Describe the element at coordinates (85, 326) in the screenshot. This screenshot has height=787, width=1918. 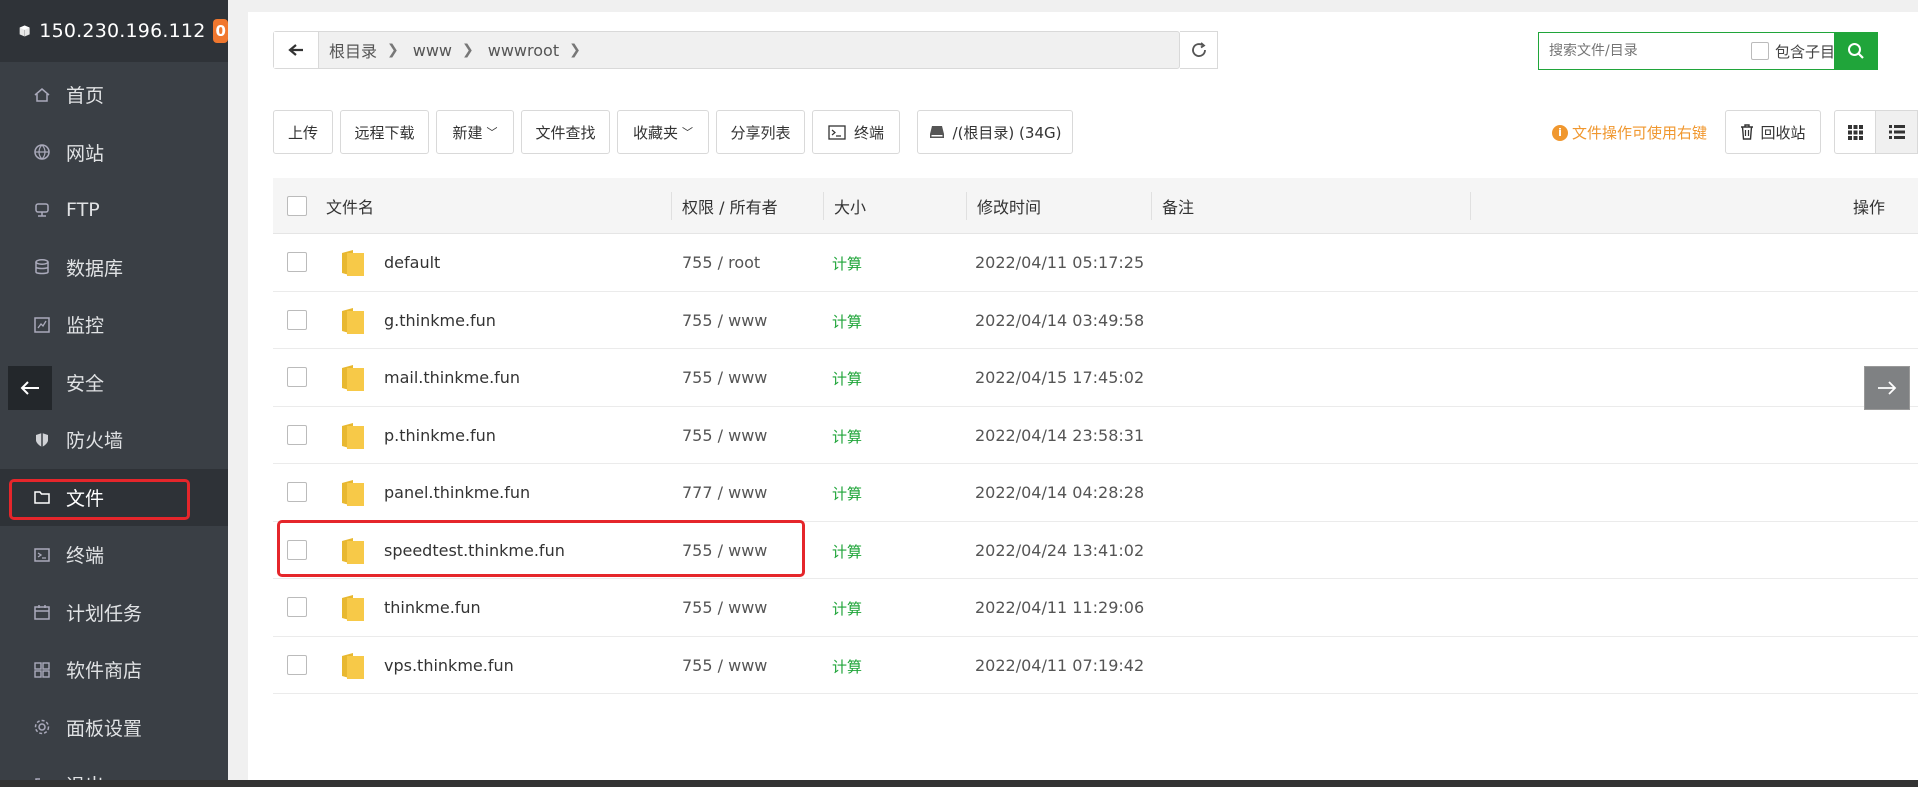
I see `sidebar-item-label: 监控` at that location.